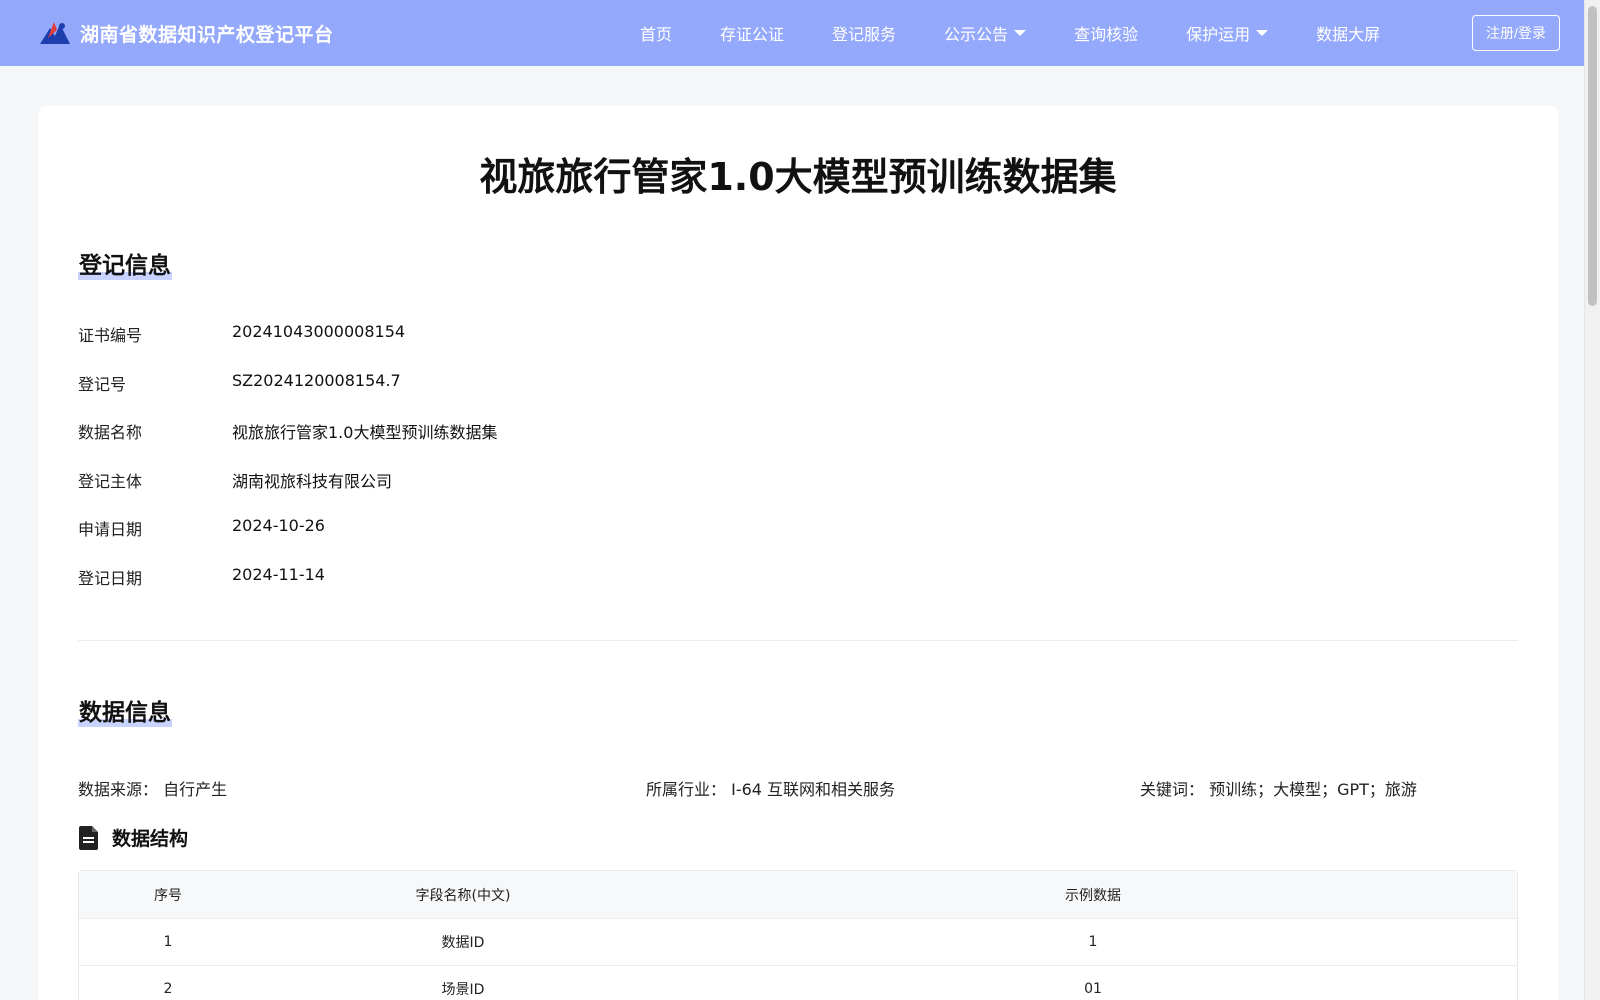 This screenshot has width=1600, height=1000. What do you see at coordinates (278, 574) in the screenshot?
I see `info-value: 2024-11-14` at bounding box center [278, 574].